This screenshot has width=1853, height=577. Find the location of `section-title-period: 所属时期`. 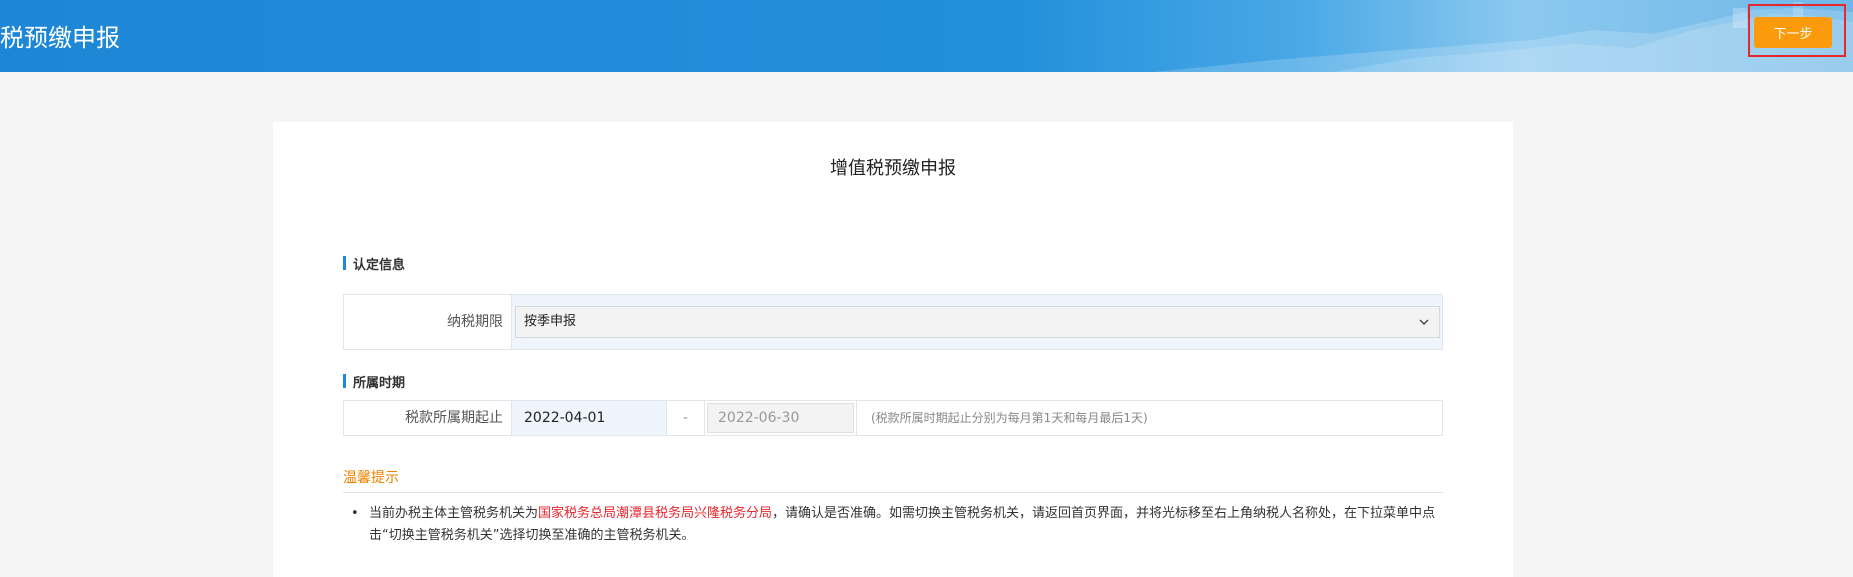

section-title-period: 所属时期 is located at coordinates (374, 381).